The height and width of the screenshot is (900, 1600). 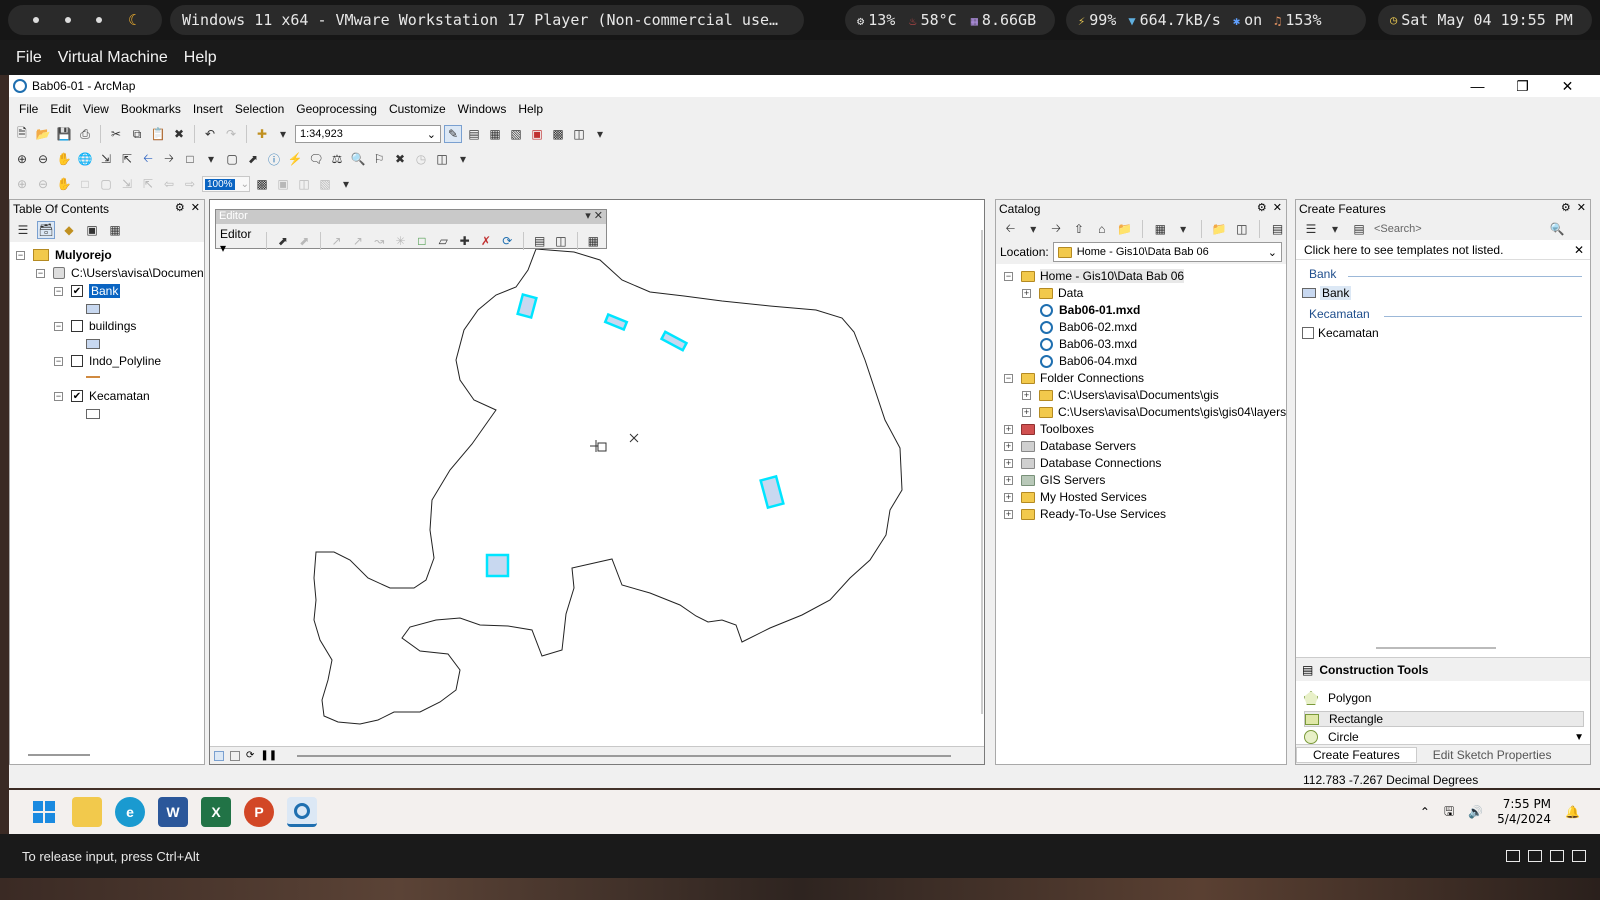 What do you see at coordinates (1356, 754) in the screenshot?
I see `tab-create-features: Create Features` at bounding box center [1356, 754].